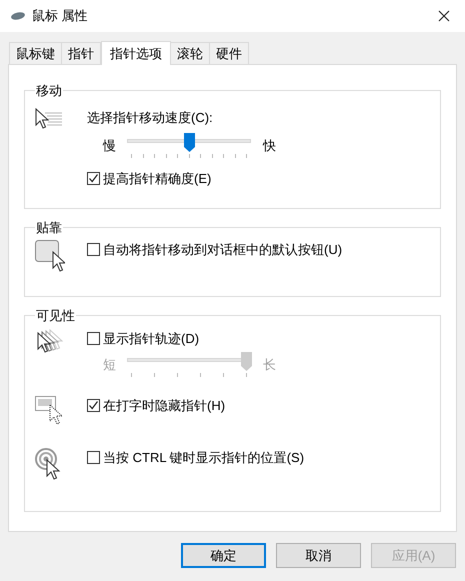 The image size is (465, 581). Describe the element at coordinates (49, 119) in the screenshot. I see `pointer-speed-icon` at that location.